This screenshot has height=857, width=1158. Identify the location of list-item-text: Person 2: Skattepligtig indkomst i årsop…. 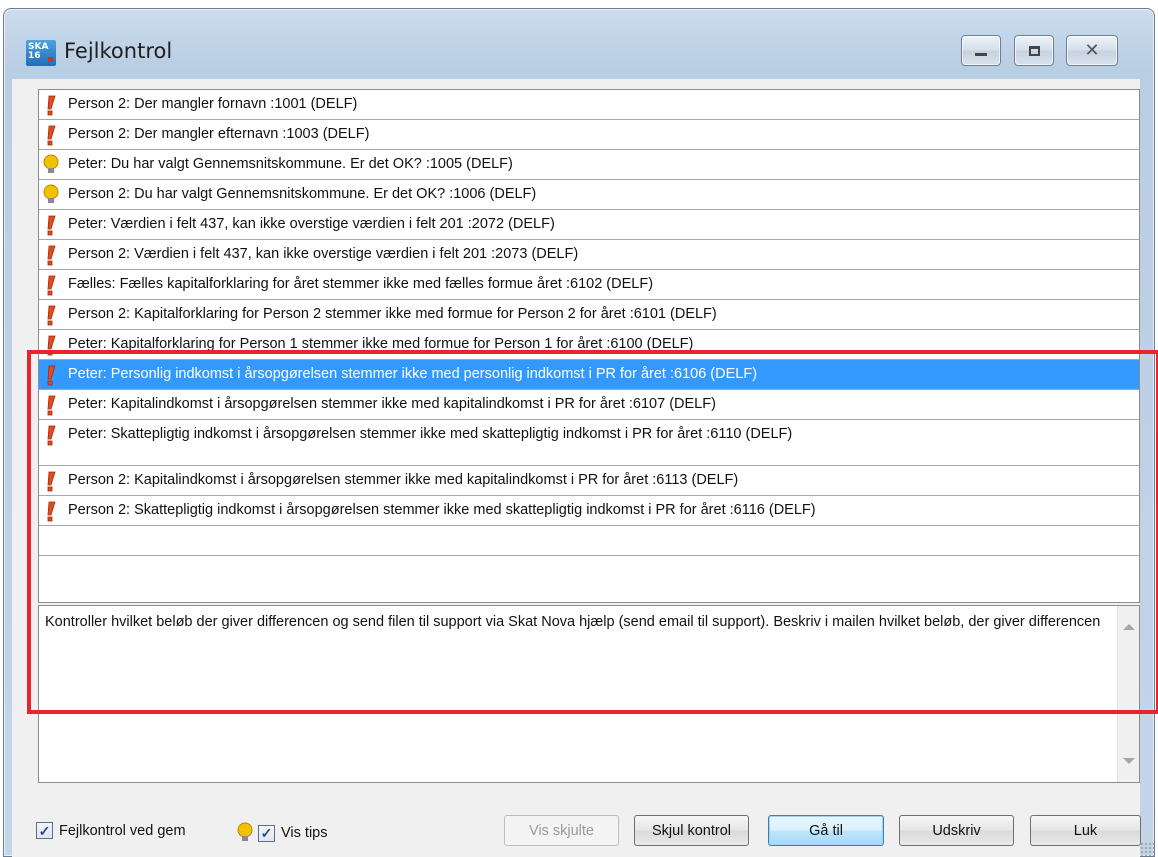
(442, 510).